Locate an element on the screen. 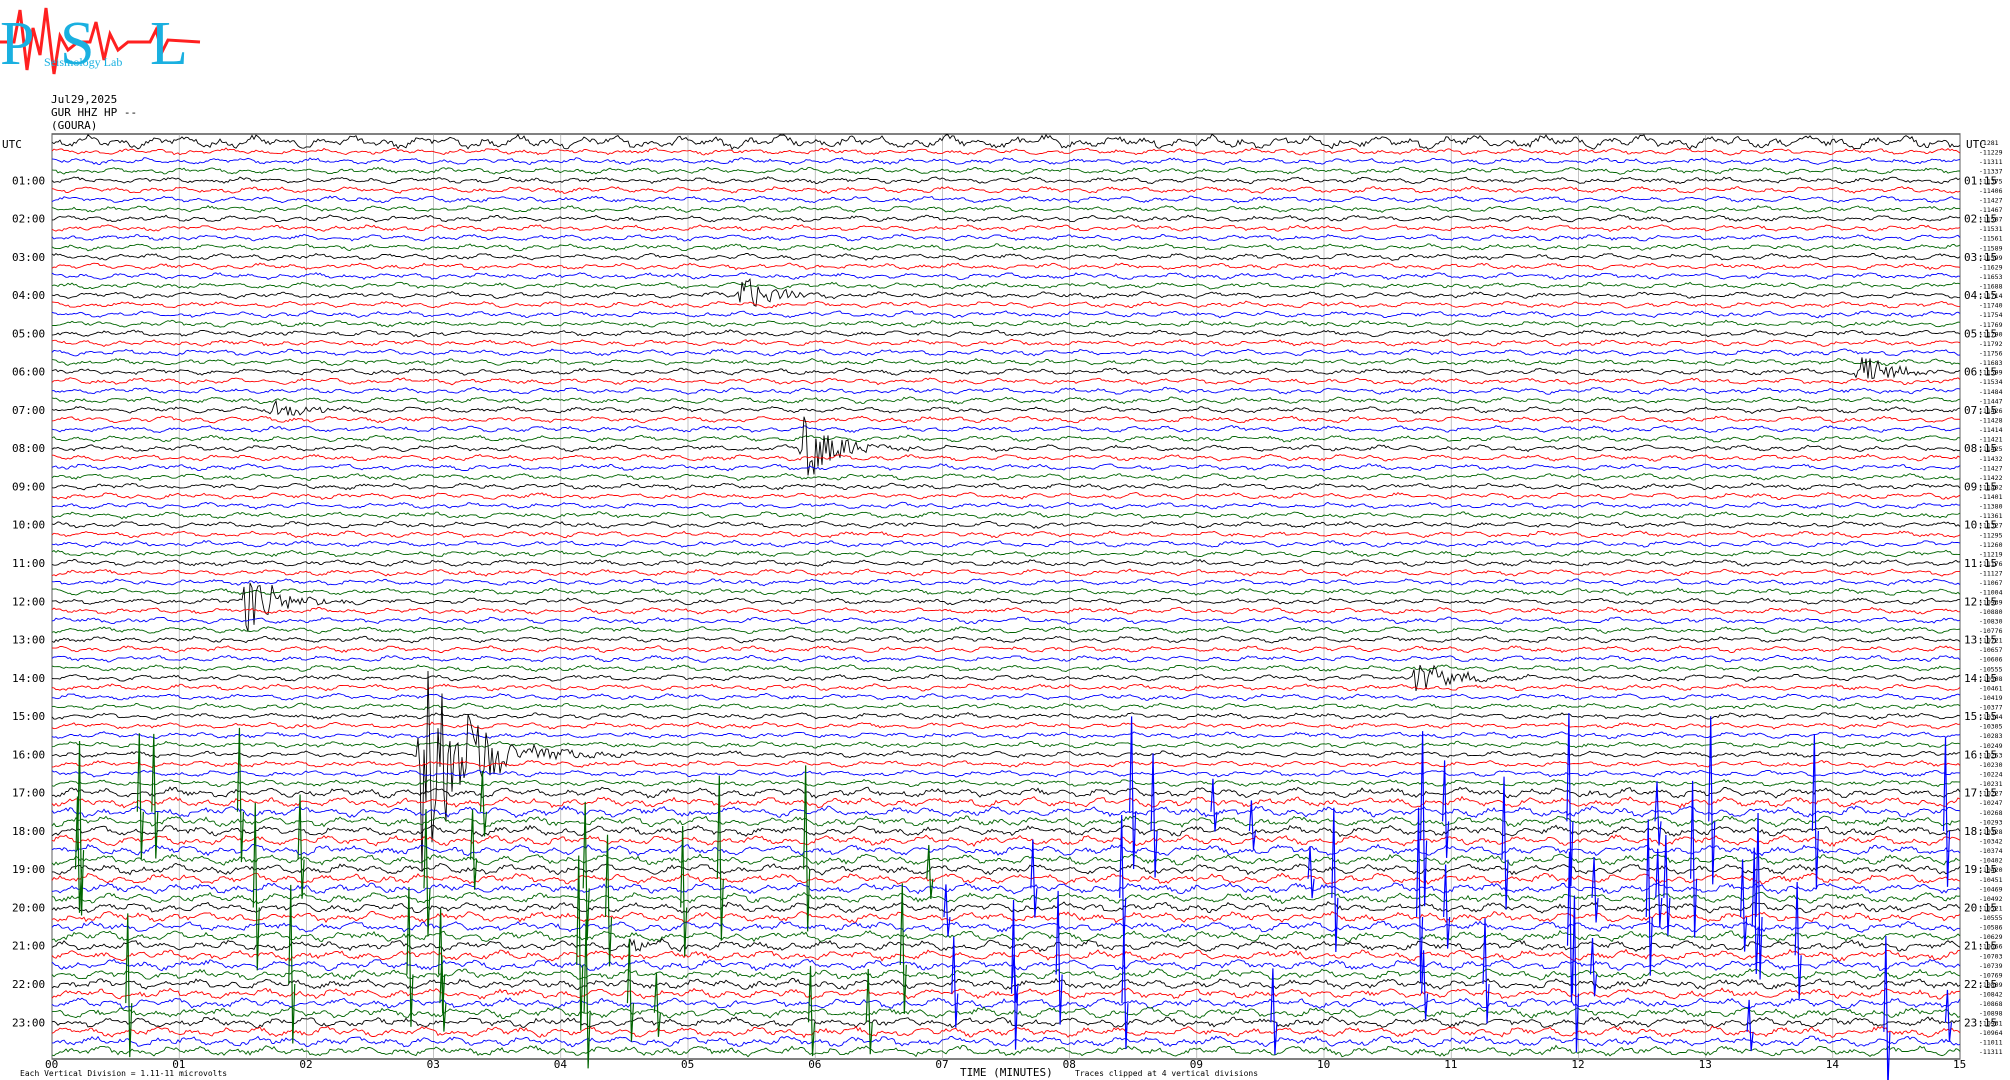 Image resolution: width=2010 pixels, height=1080 pixels. trace-offset-label: -11432 is located at coordinates (1991, 459).